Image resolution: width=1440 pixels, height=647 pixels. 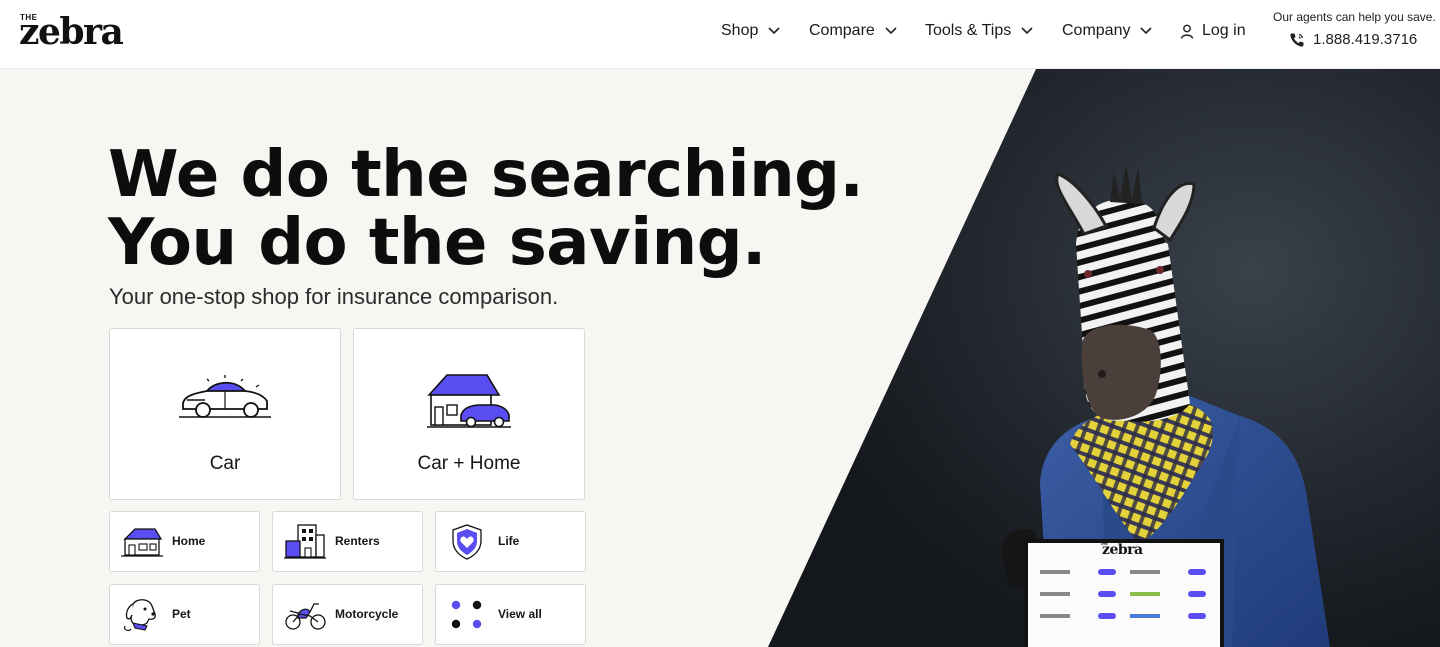 What do you see at coordinates (437, 243) in the screenshot?
I see `headline-line-2: You do the saving.` at bounding box center [437, 243].